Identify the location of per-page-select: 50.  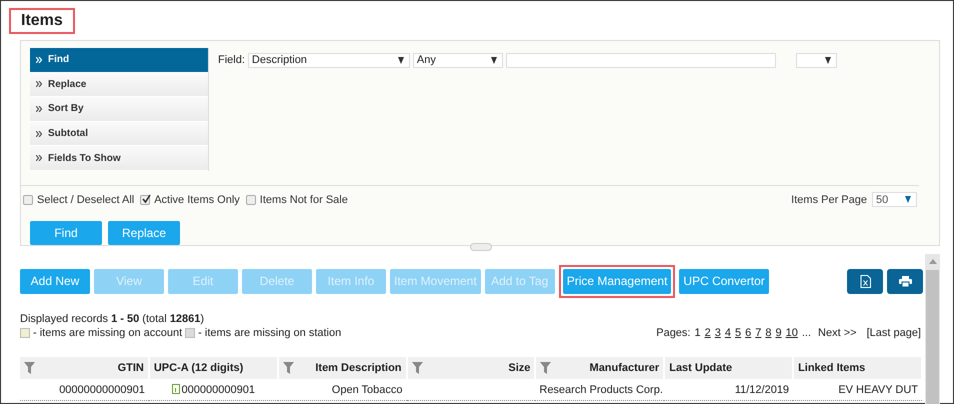
(894, 199).